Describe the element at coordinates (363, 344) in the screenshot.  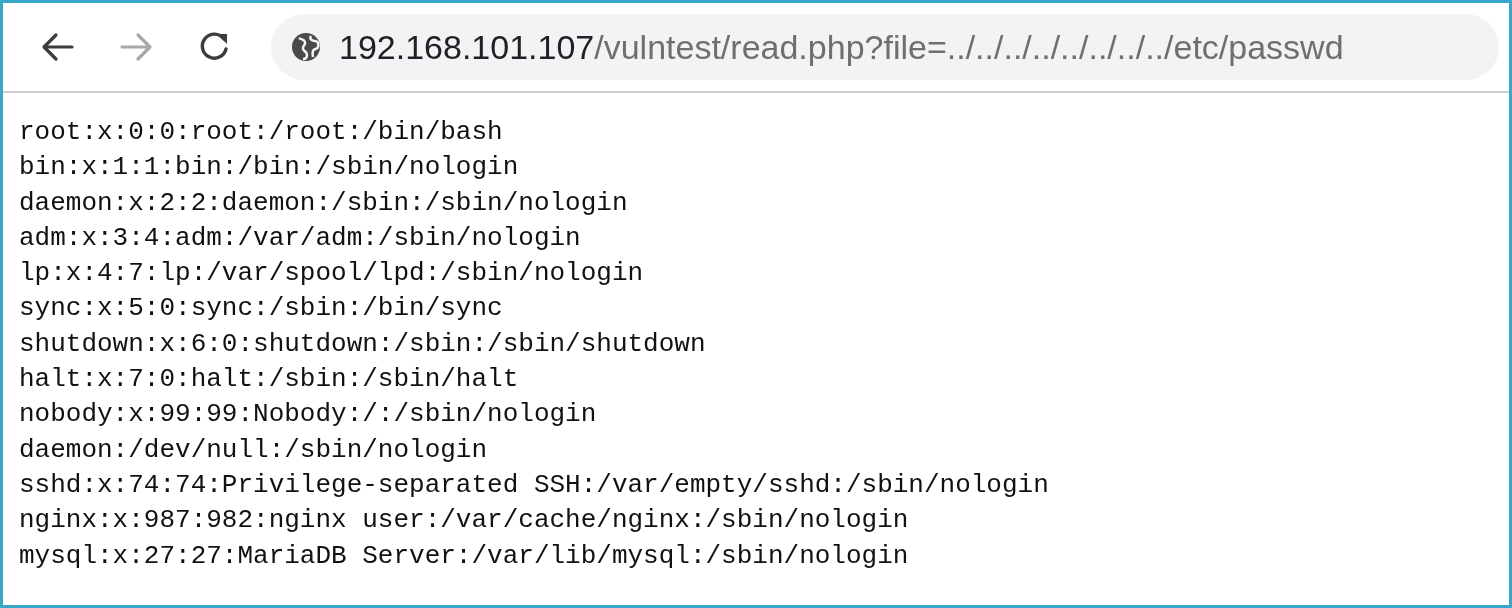
I see `text-line: shutdown:x:6:0:shutdown:/sbin:/sbin/shutdown` at that location.